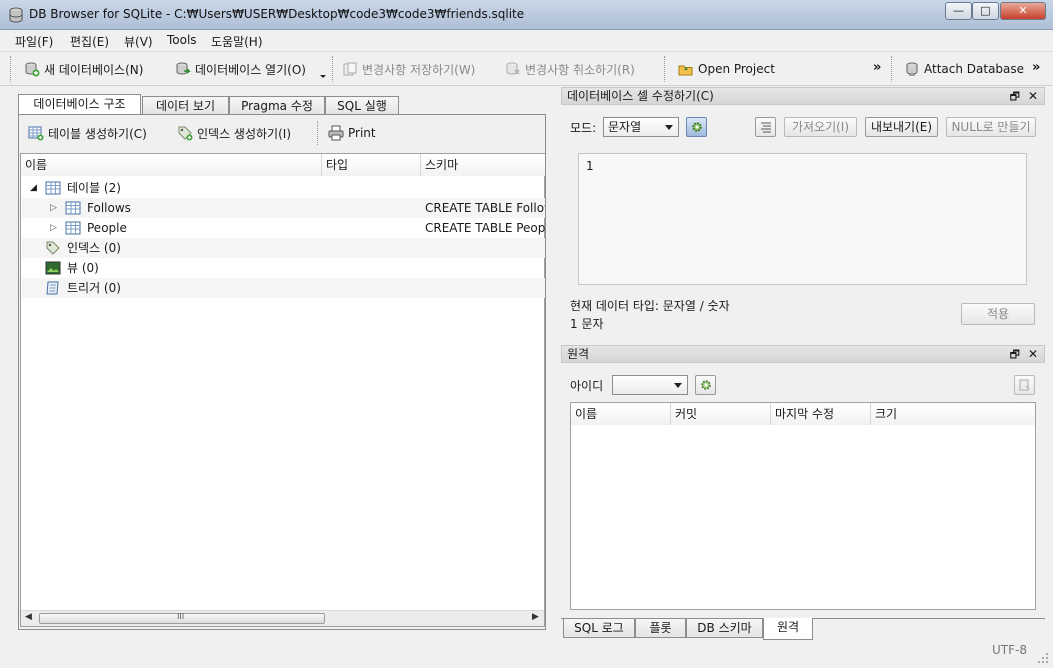 The image size is (1053, 668). I want to click on view-image-icon, so click(53, 268).